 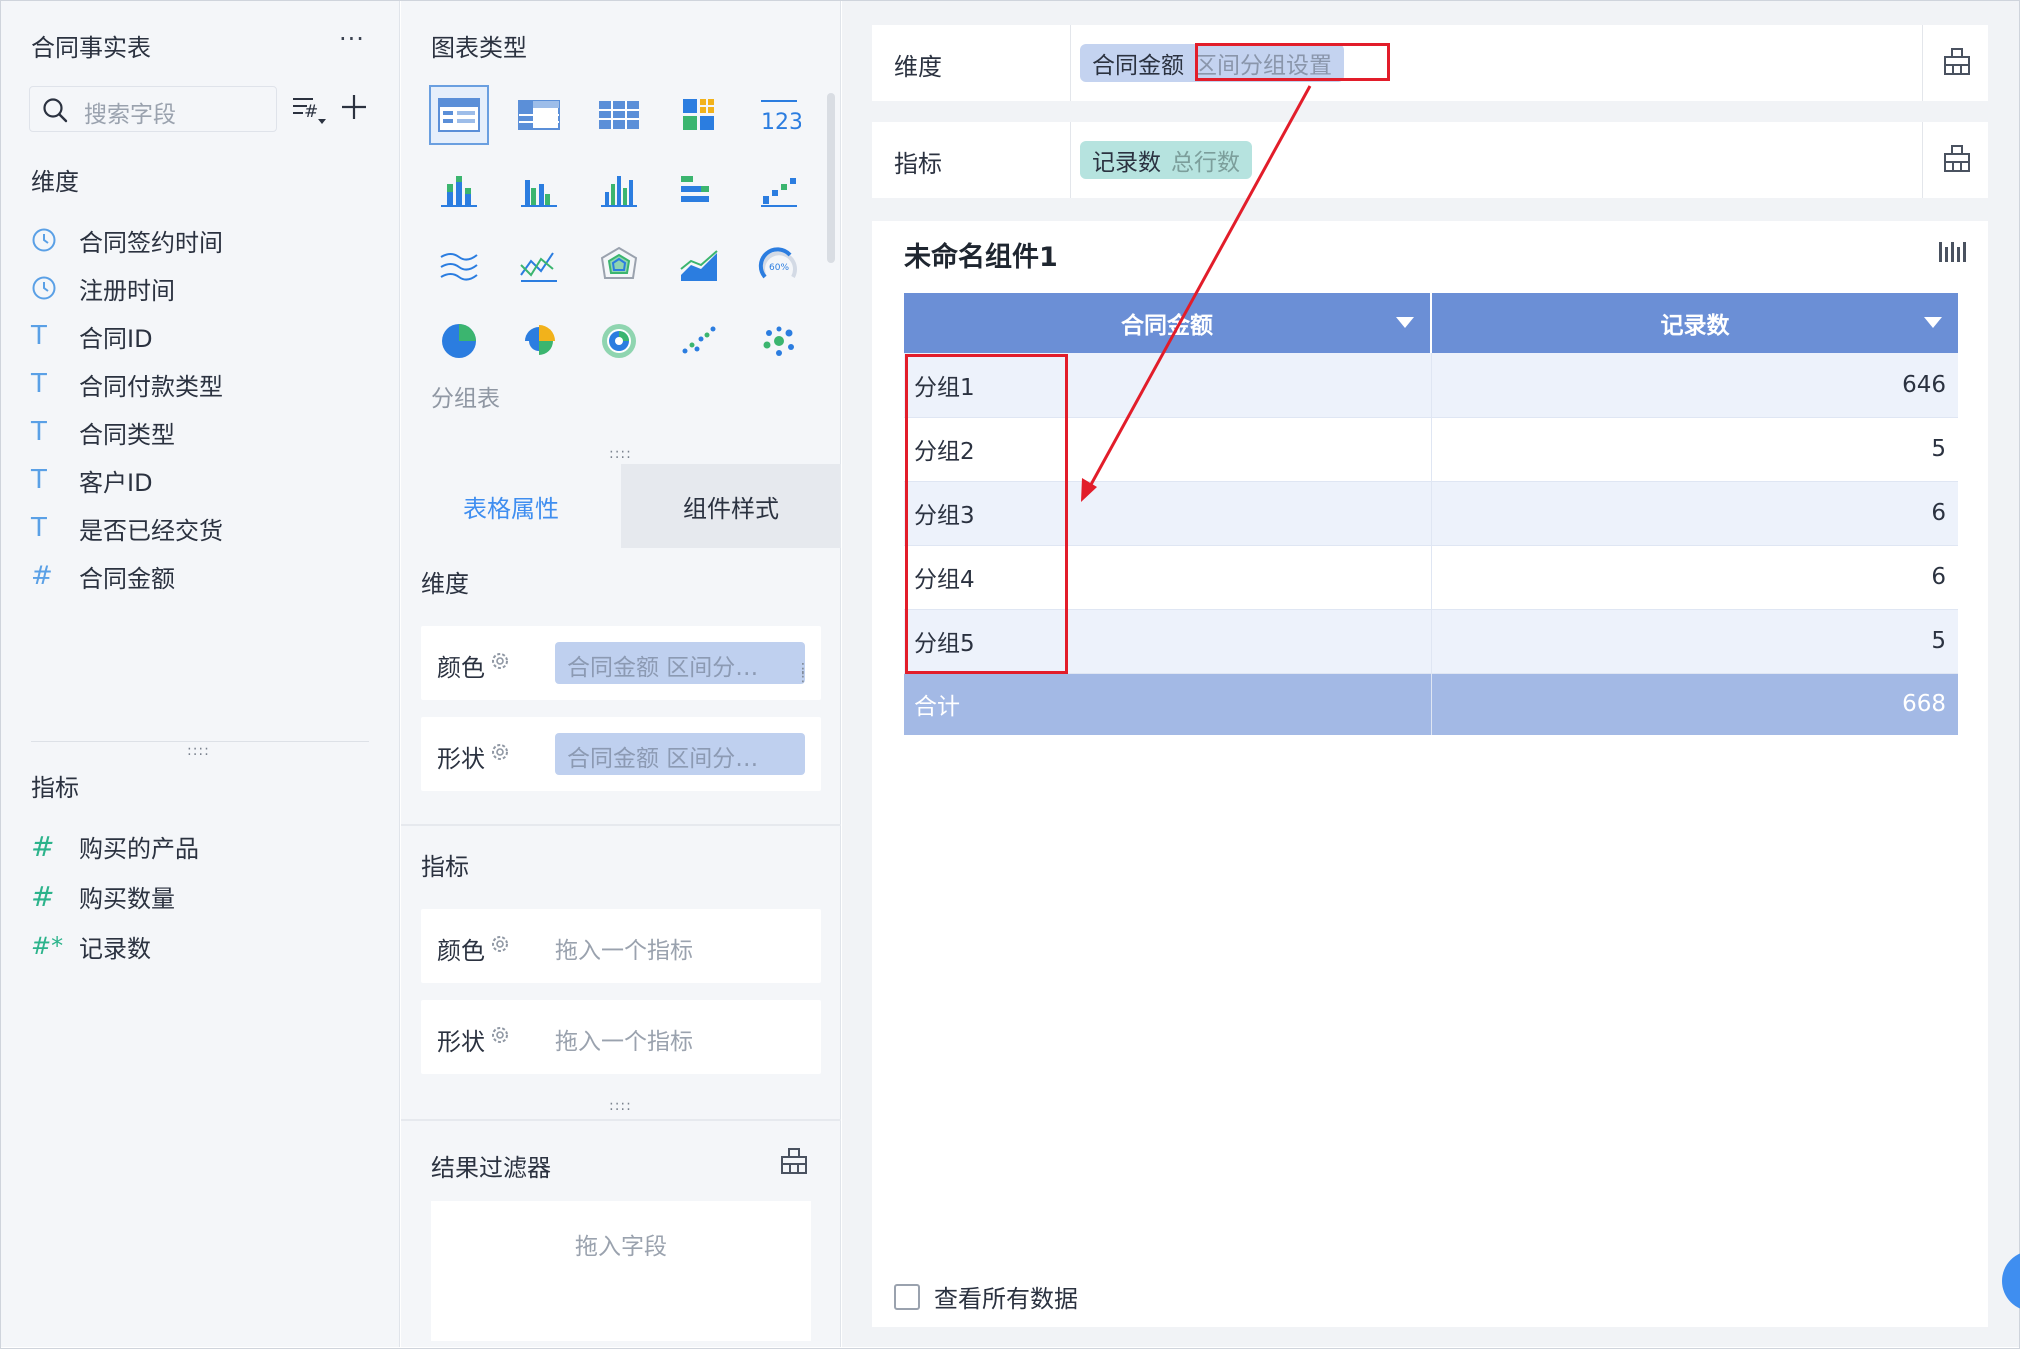 I want to click on dataset-title: 合同事实表, so click(x=91, y=48).